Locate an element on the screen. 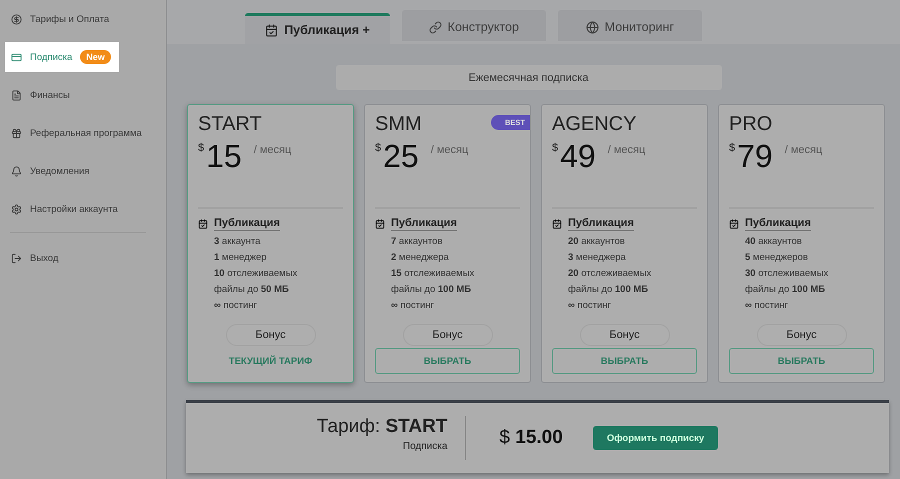 This screenshot has height=479, width=900. sidebar-item: Финансы is located at coordinates (83, 95).